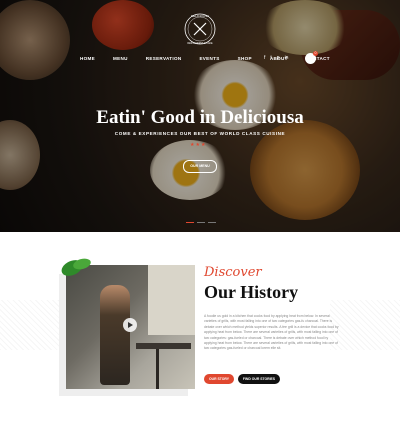  I want to click on brand-name: DELICIOUSA, so click(200, 16).